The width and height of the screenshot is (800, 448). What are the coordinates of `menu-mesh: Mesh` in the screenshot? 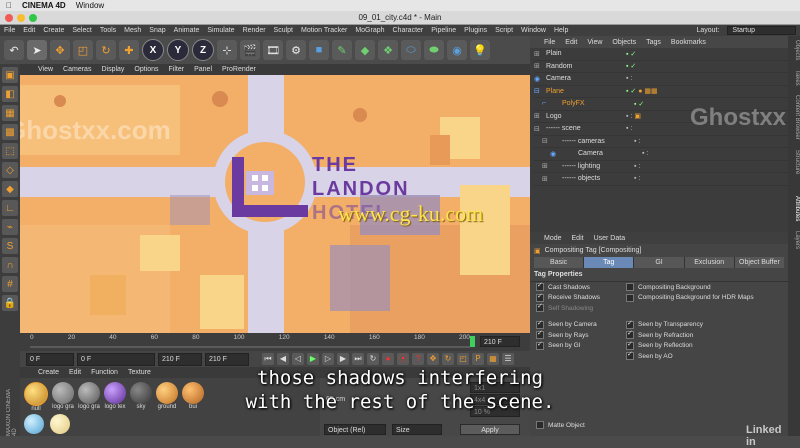 It's located at (132, 30).